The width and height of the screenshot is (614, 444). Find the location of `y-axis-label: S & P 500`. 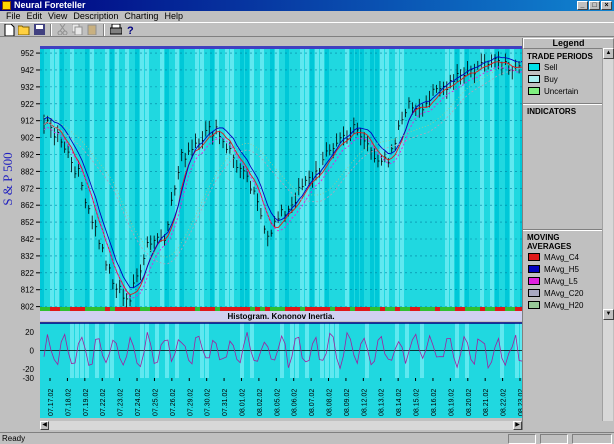

y-axis-label: S & P 500 is located at coordinates (7, 178).